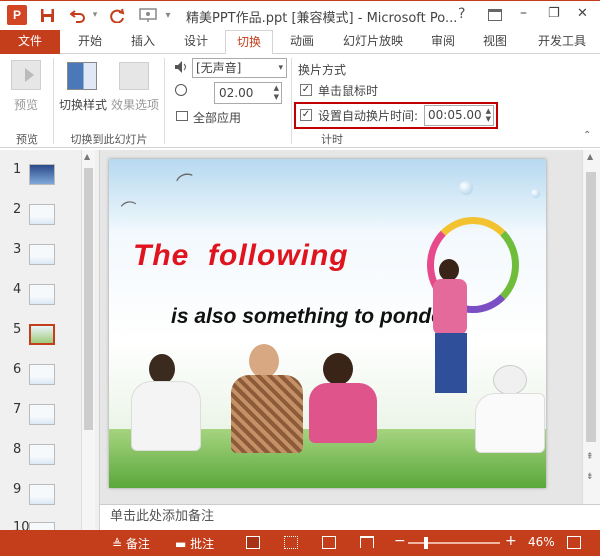 Image resolution: width=600 pixels, height=556 pixels. I want to click on thumbnail-number: 2, so click(17, 209).